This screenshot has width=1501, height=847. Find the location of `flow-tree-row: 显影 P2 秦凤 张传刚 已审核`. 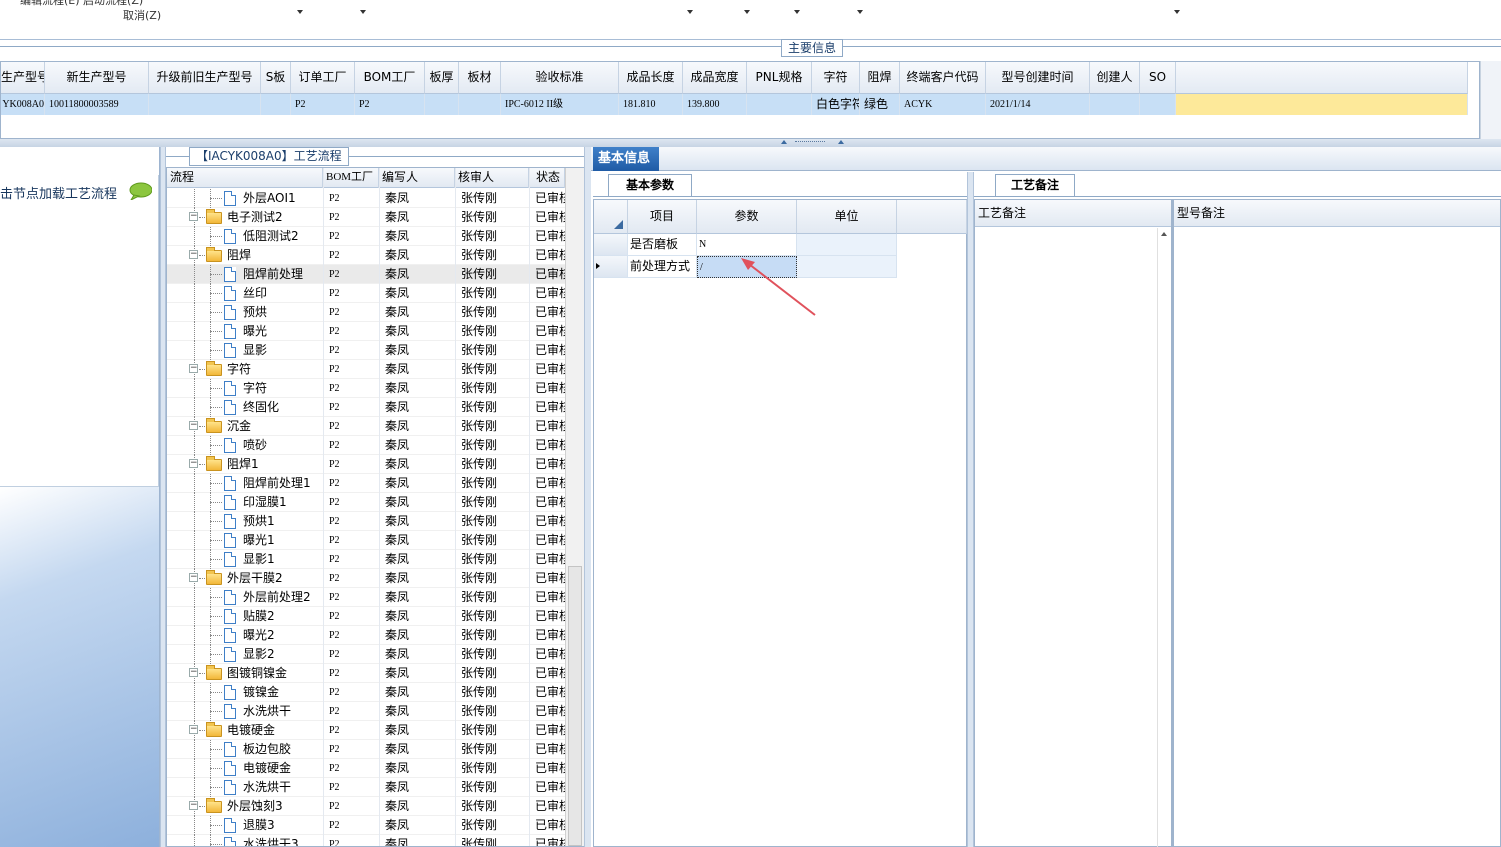

flow-tree-row: 显影 P2 秦凤 张传刚 已审核 is located at coordinates (368, 350).